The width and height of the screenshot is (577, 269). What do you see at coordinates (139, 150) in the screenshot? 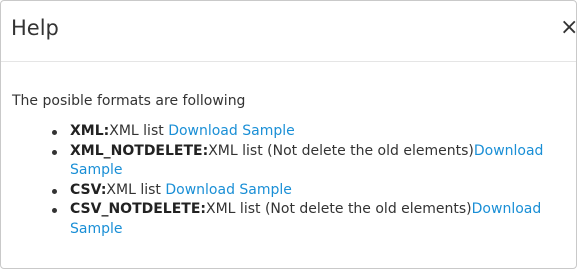
I see `format-name: XML_NOTDELETE:` at bounding box center [139, 150].